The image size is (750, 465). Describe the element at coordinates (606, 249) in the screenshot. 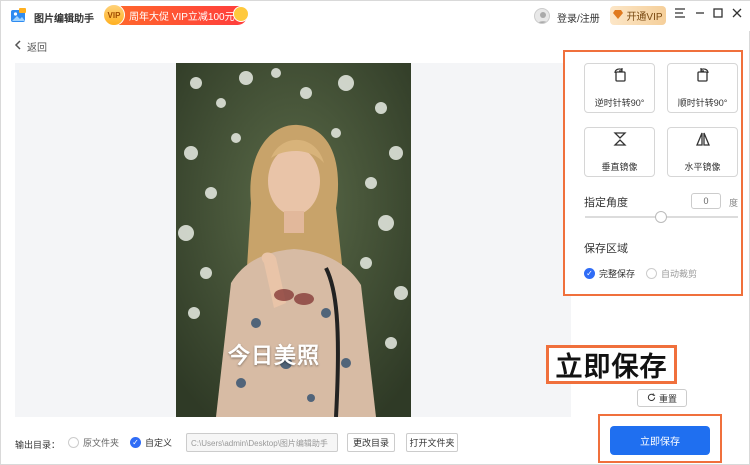

I see `save-area-label: 保存区域` at that location.